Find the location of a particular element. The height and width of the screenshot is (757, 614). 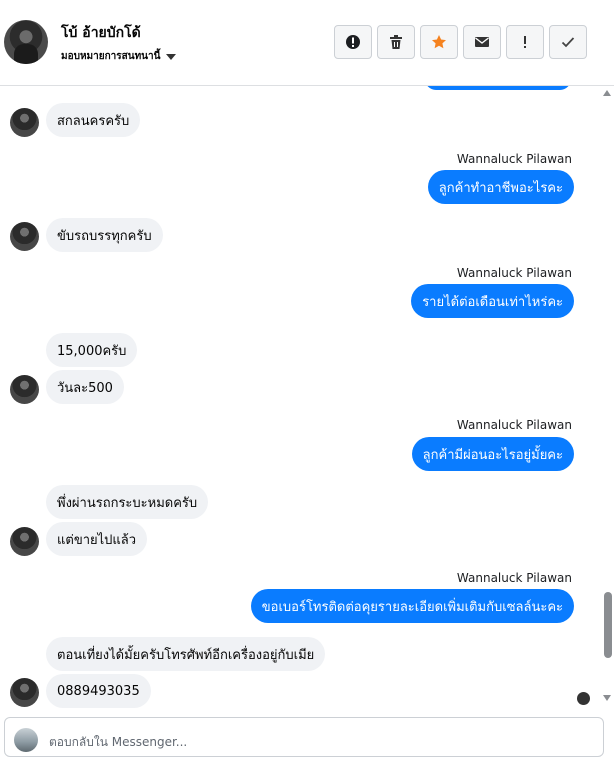

cut-off-outgoing-bubble is located at coordinates (498, 88).